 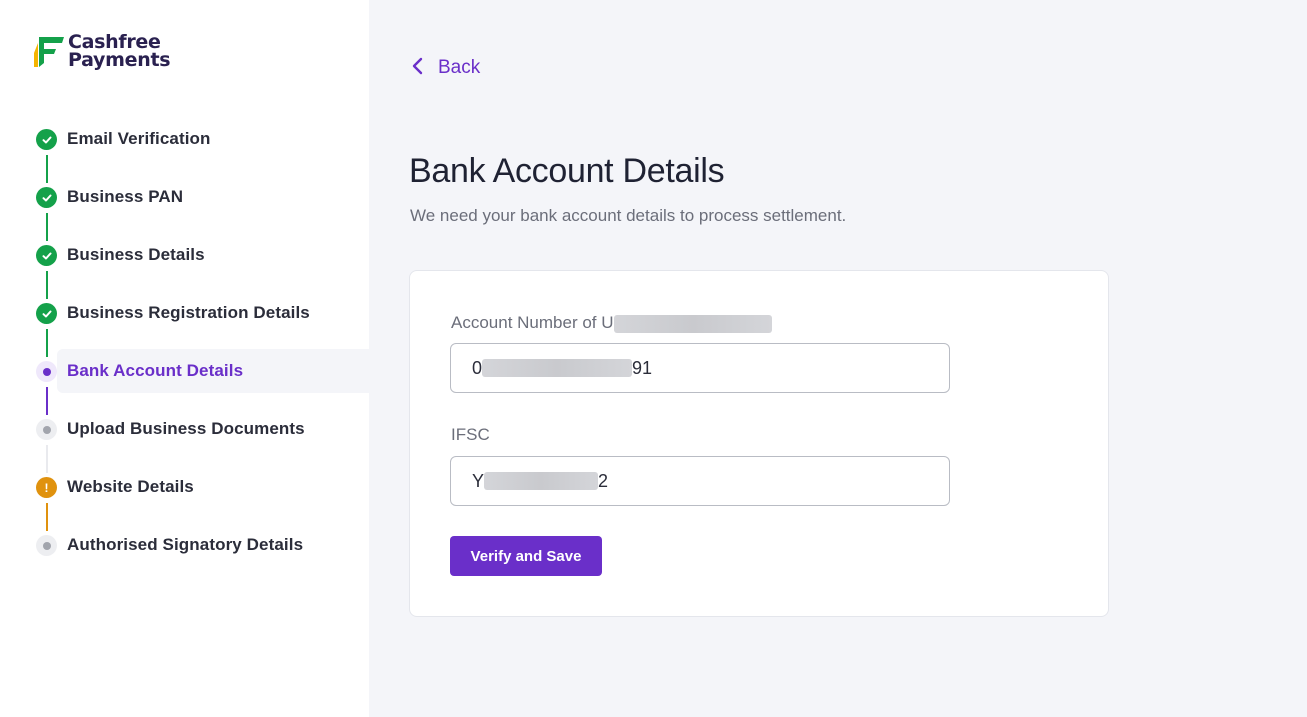 What do you see at coordinates (49, 51) in the screenshot?
I see `cashfree-logo-icon` at bounding box center [49, 51].